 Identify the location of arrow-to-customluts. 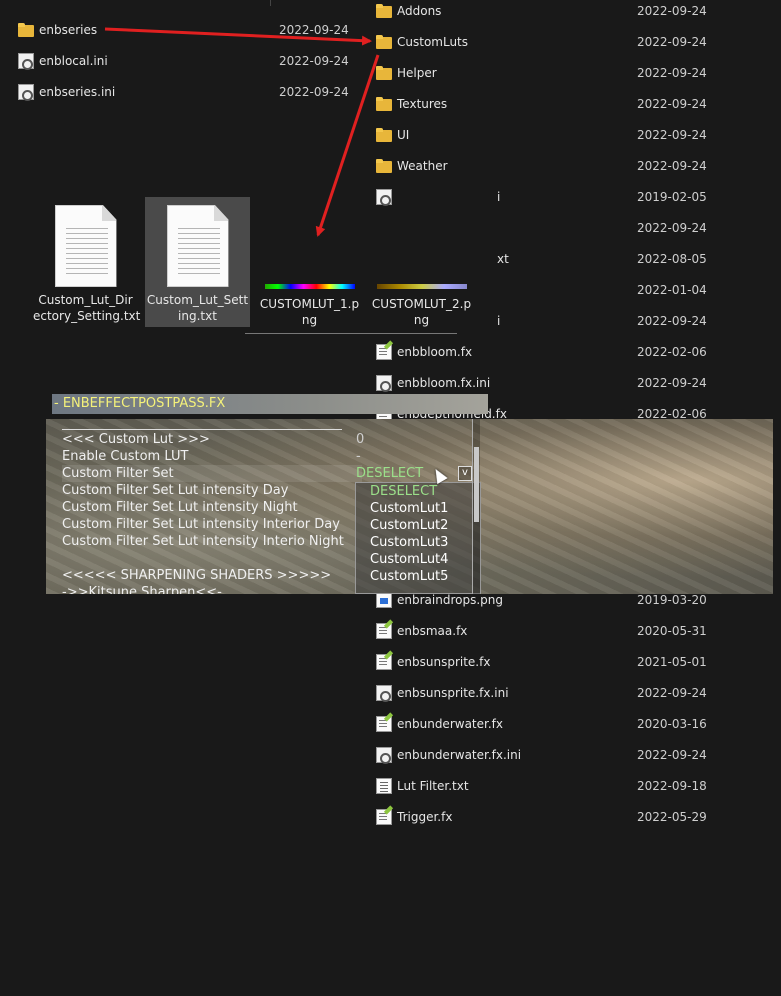
(238, 36).